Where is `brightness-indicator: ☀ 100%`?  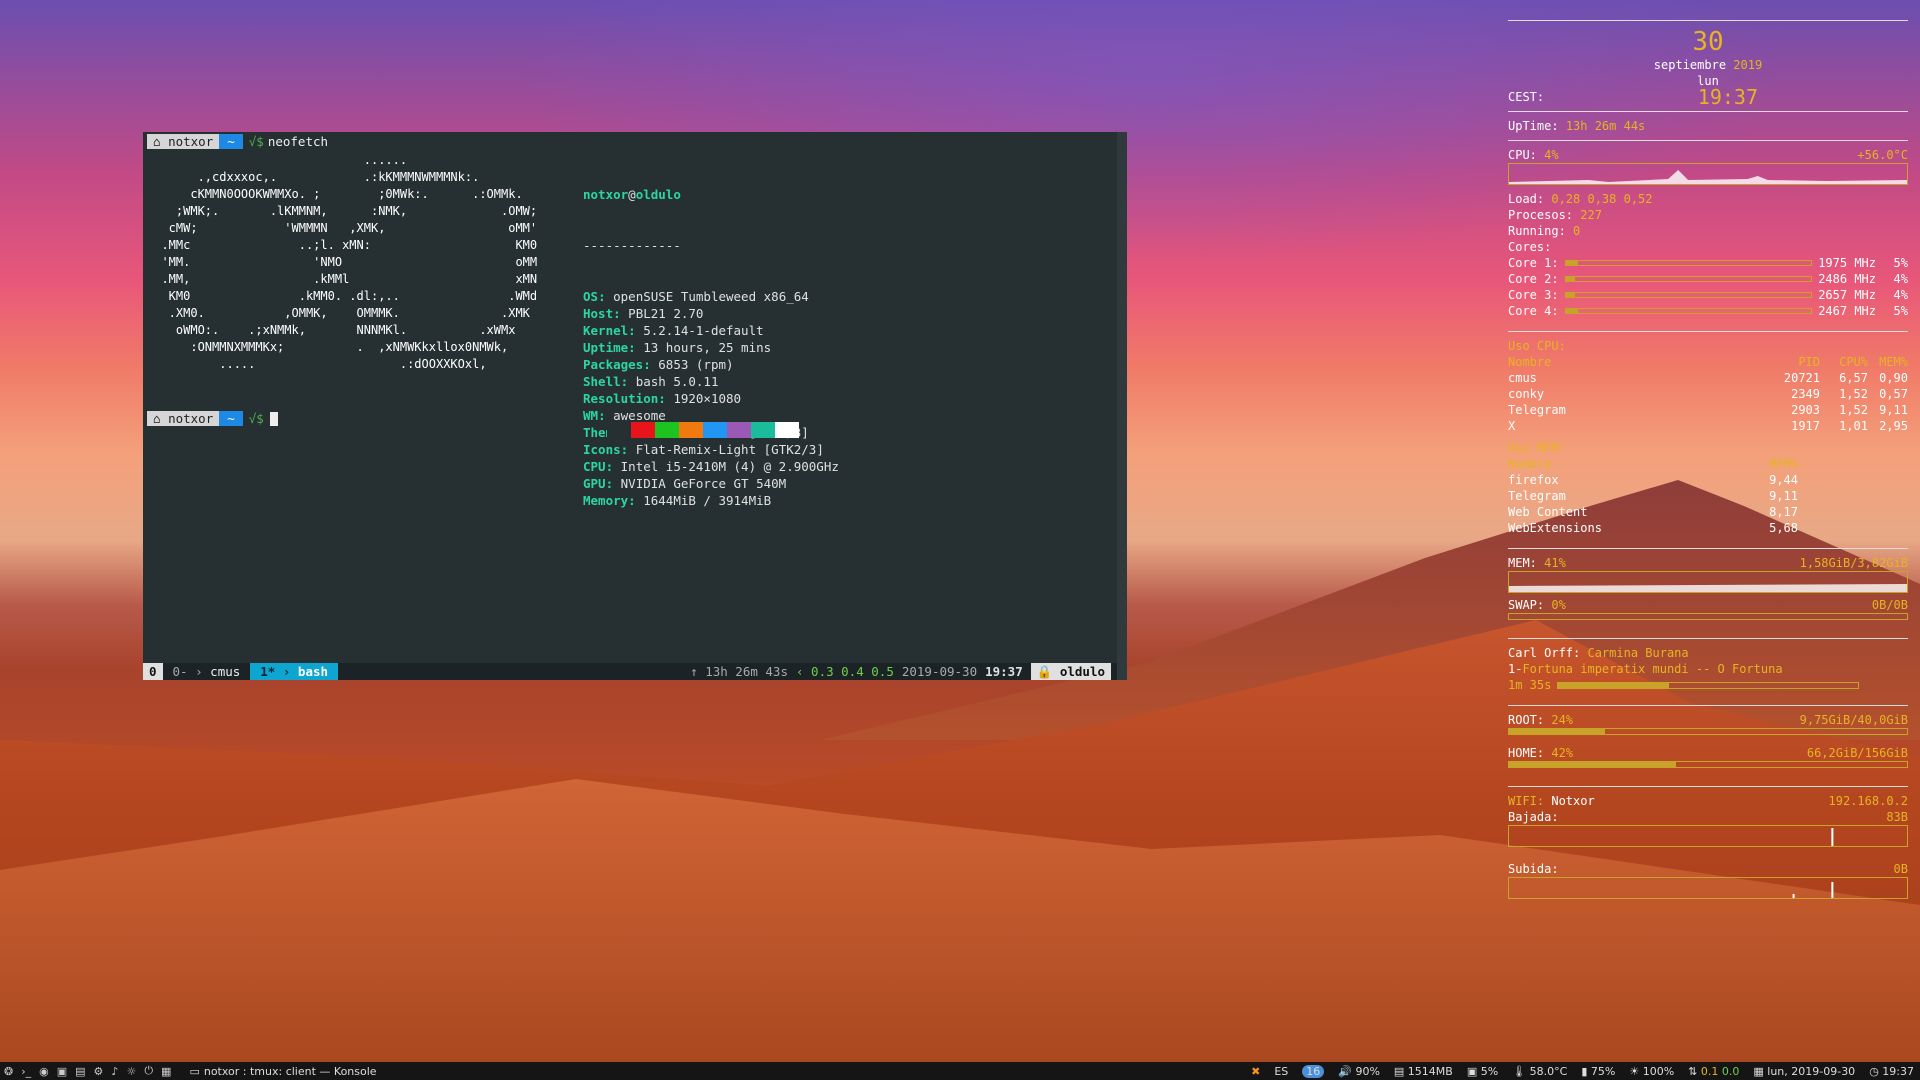
brightness-indicator: ☀ 100% is located at coordinates (1651, 1071).